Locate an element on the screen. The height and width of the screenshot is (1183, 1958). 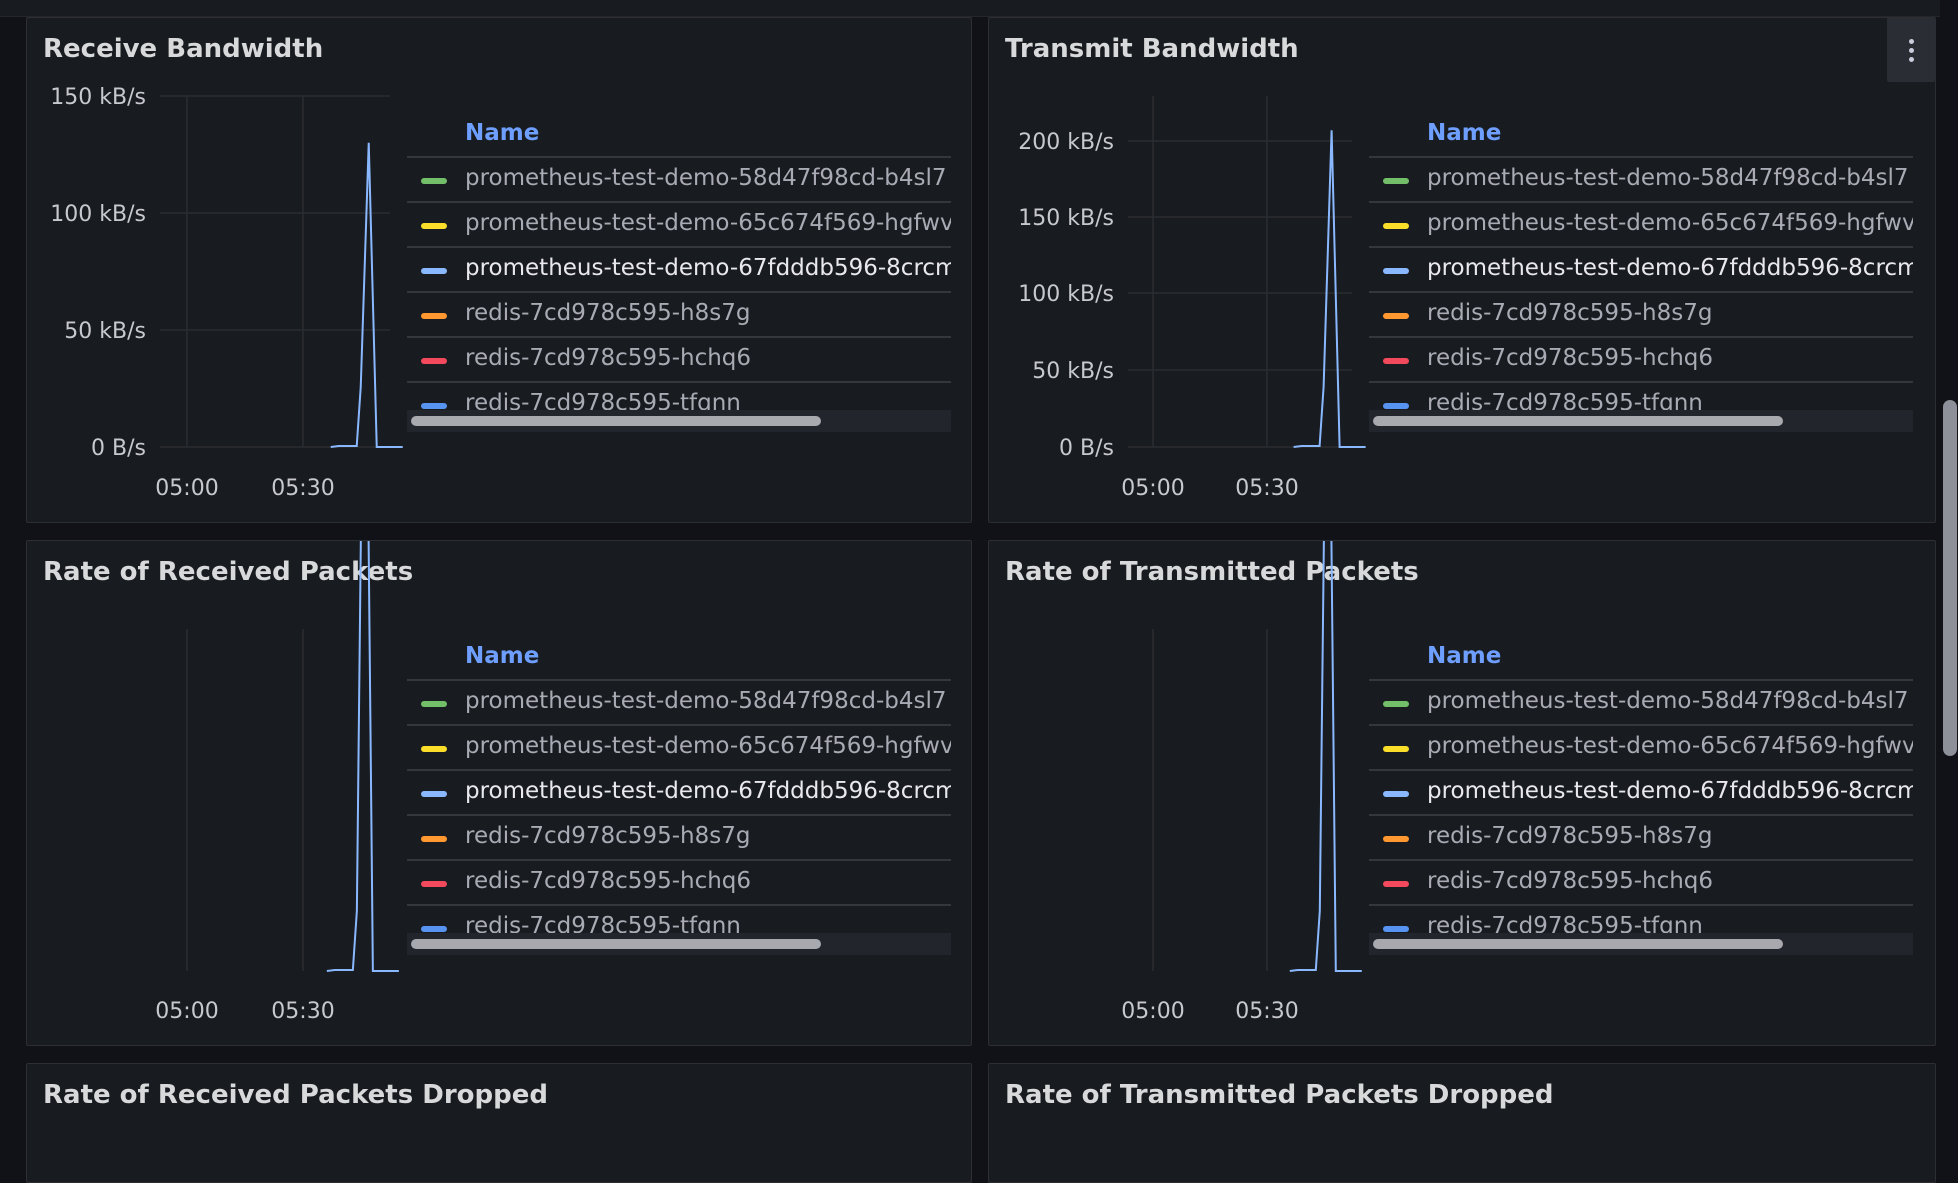
panel-menu-button is located at coordinates (1911, 50).